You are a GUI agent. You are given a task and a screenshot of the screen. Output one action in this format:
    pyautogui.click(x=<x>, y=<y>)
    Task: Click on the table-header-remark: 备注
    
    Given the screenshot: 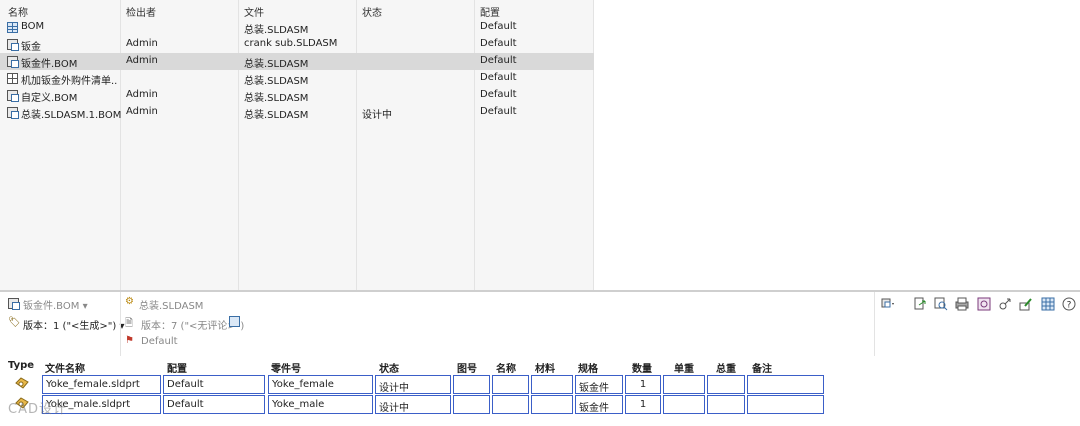 What is the action you would take?
    pyautogui.click(x=762, y=367)
    